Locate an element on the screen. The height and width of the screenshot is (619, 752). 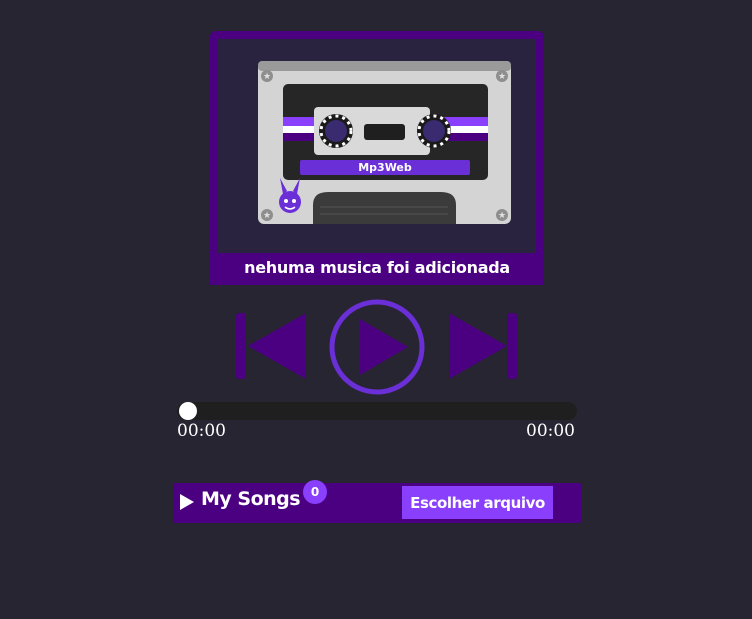
cassette-label: Mp3Web is located at coordinates (385, 167).